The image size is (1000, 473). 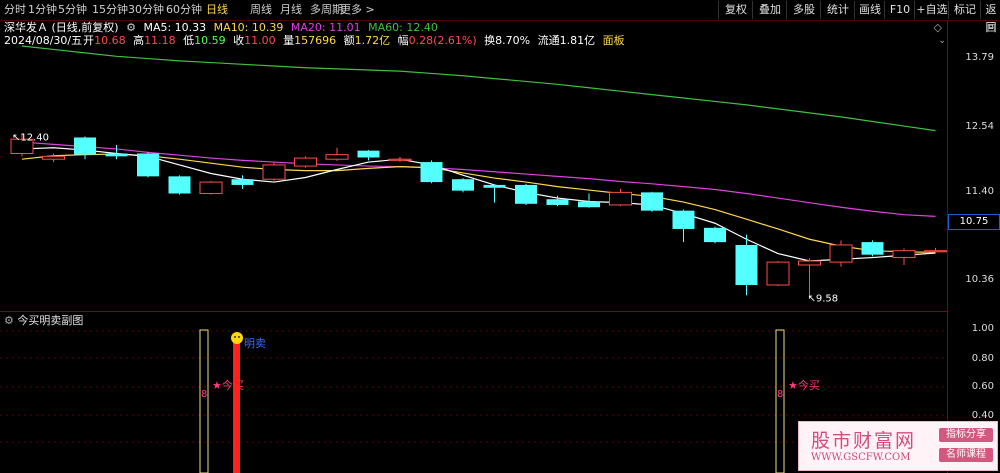 What do you see at coordinates (861, 457) in the screenshot?
I see `watermark-url: WWW.GSCFW.COM` at bounding box center [861, 457].